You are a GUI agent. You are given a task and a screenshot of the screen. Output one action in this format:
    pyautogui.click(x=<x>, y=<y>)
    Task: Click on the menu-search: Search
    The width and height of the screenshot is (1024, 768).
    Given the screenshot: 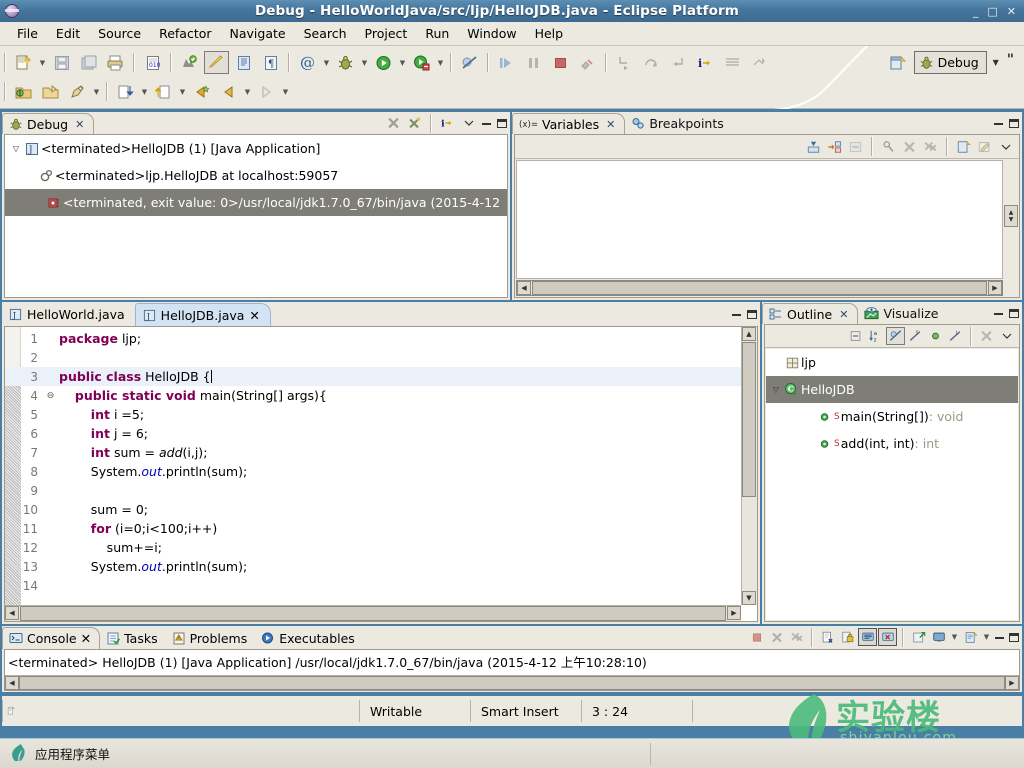 What is the action you would take?
    pyautogui.click(x=325, y=33)
    